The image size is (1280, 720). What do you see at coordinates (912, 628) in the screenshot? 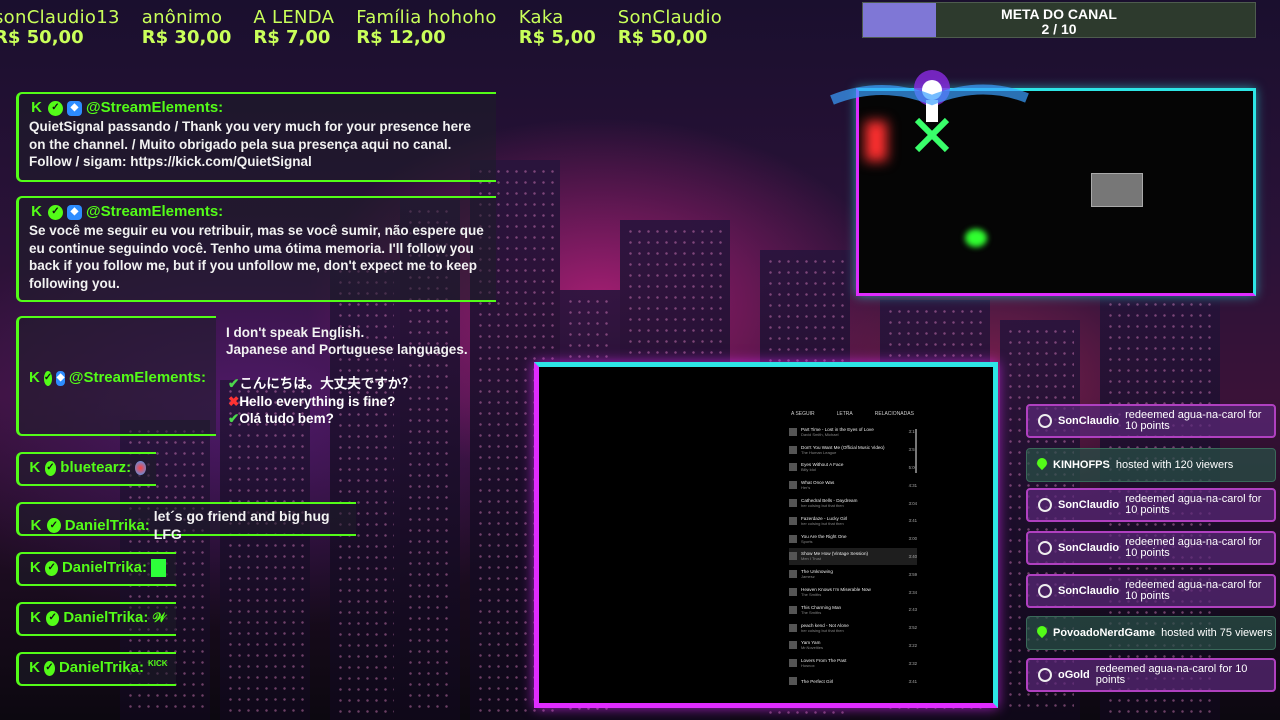
I see `track-duration: 3:52` at bounding box center [912, 628].